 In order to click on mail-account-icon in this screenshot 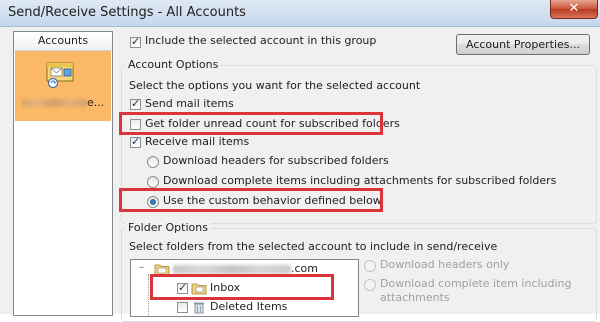, I will do `click(60, 75)`.